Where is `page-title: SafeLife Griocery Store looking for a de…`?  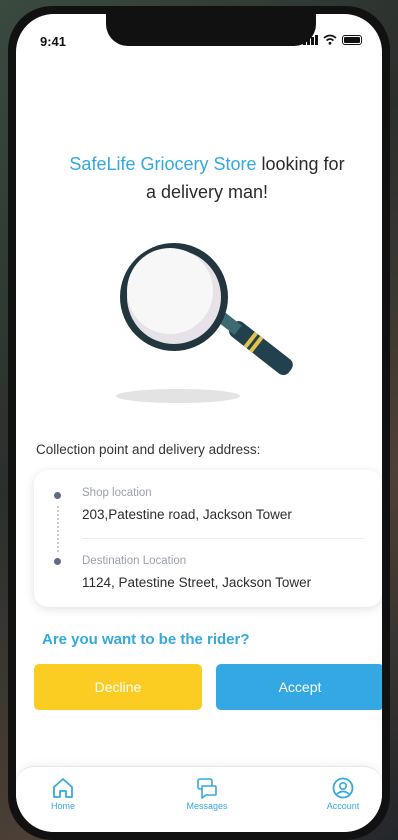 page-title: SafeLife Griocery Store looking for a de… is located at coordinates (207, 178).